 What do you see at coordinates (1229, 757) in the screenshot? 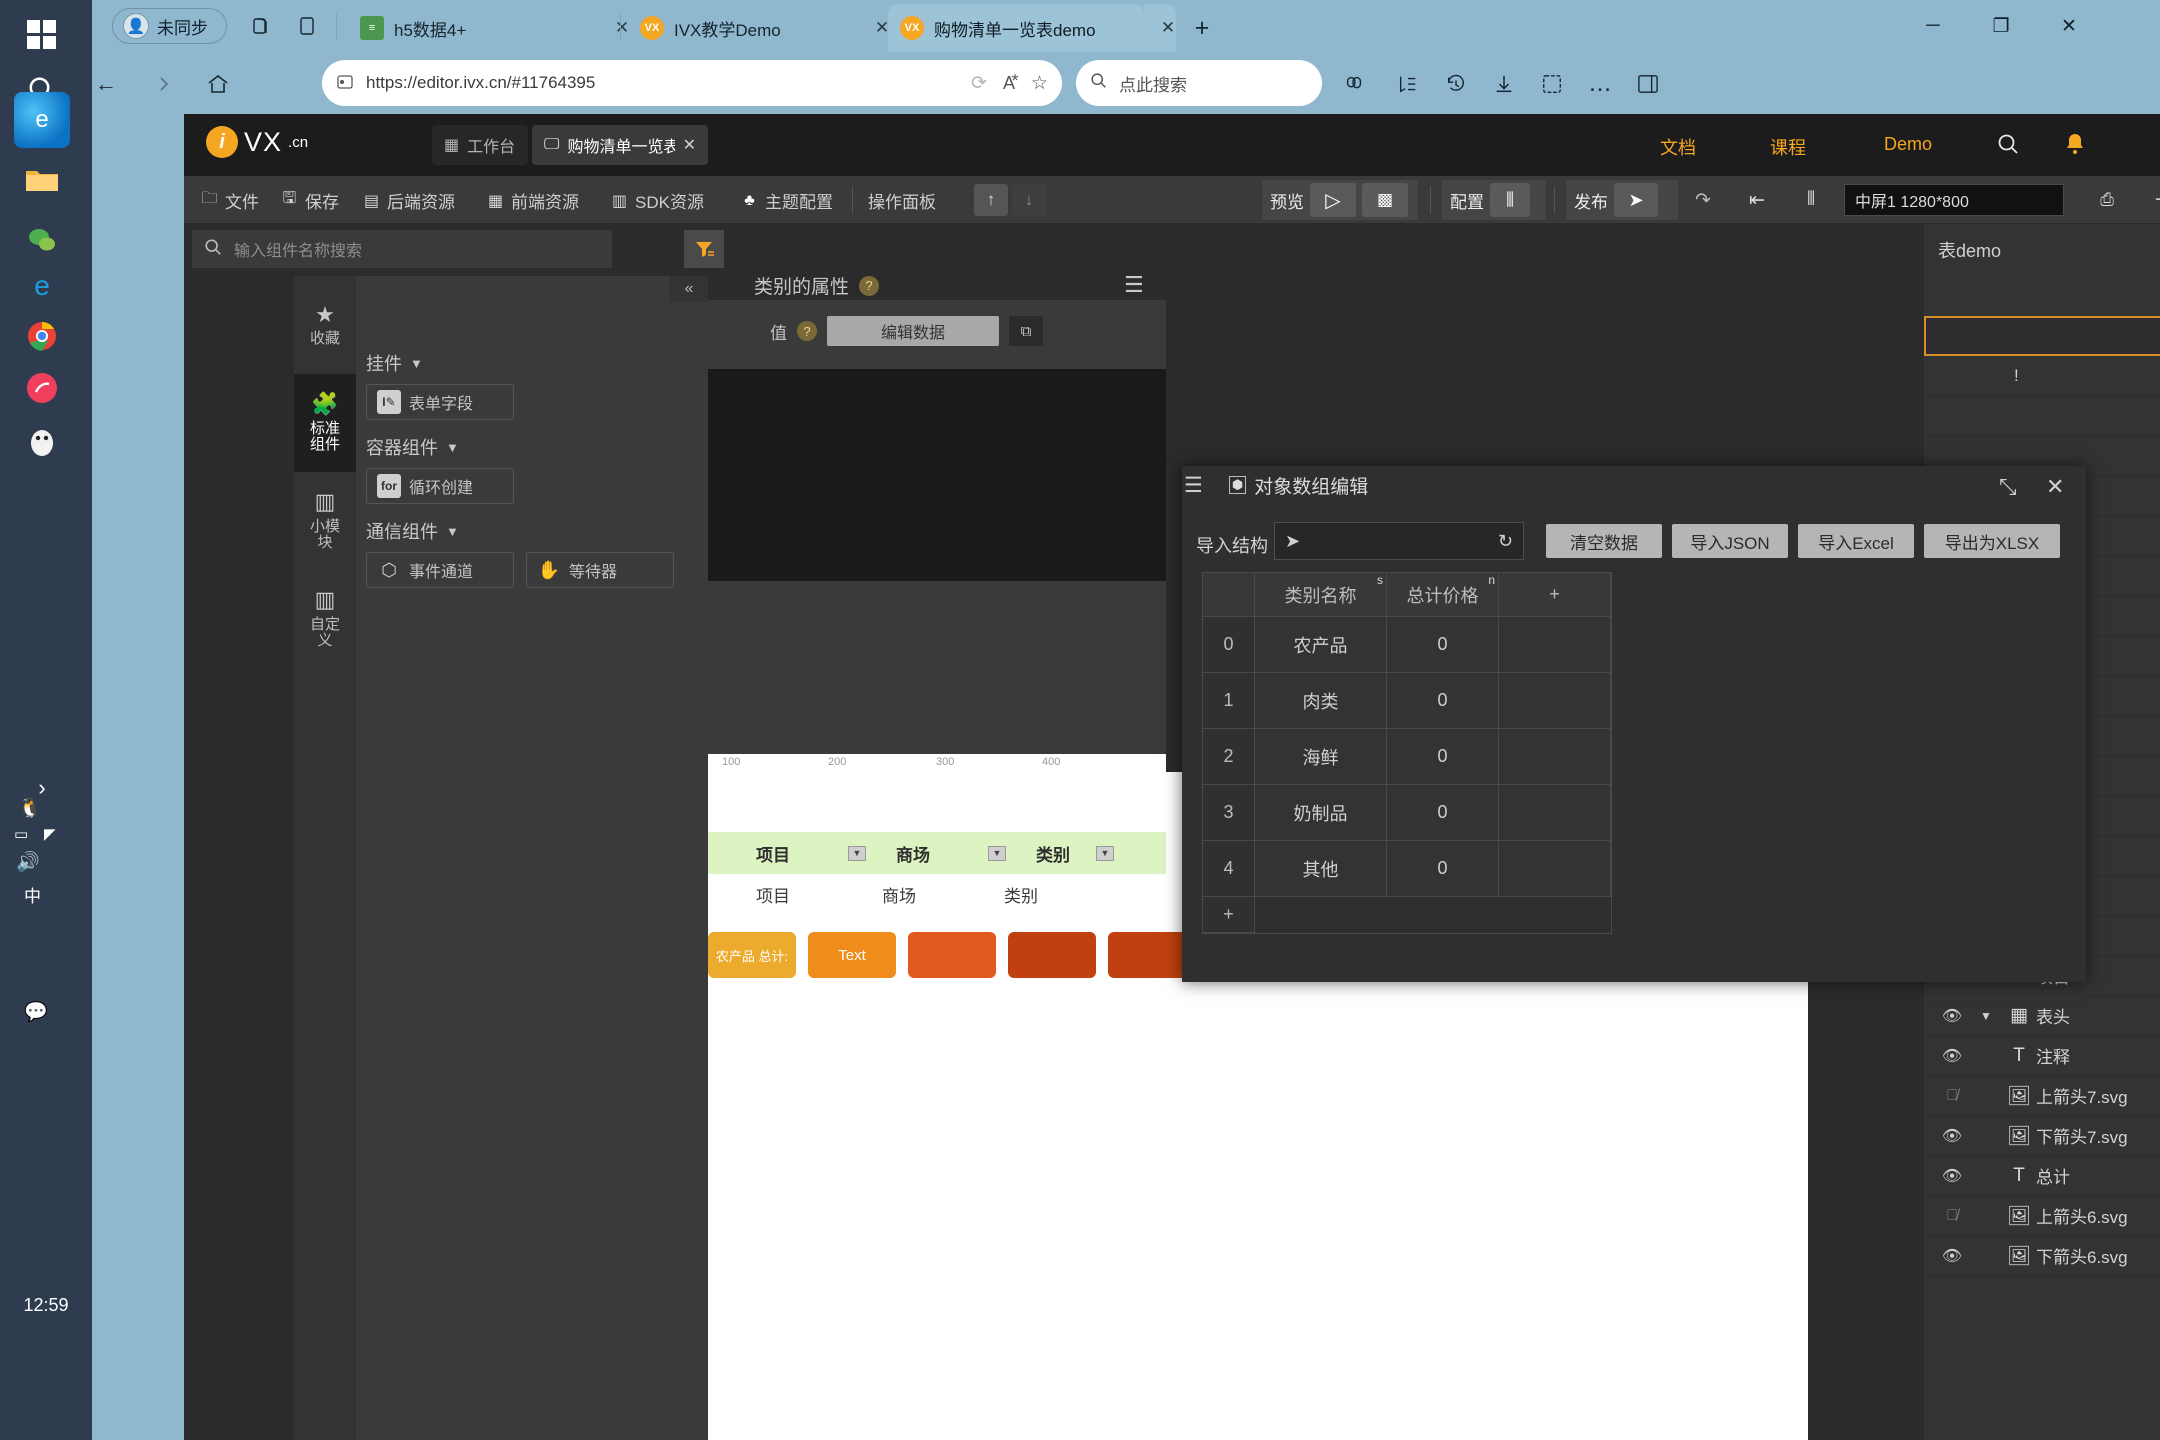
I see `grid-row-index: 2` at bounding box center [1229, 757].